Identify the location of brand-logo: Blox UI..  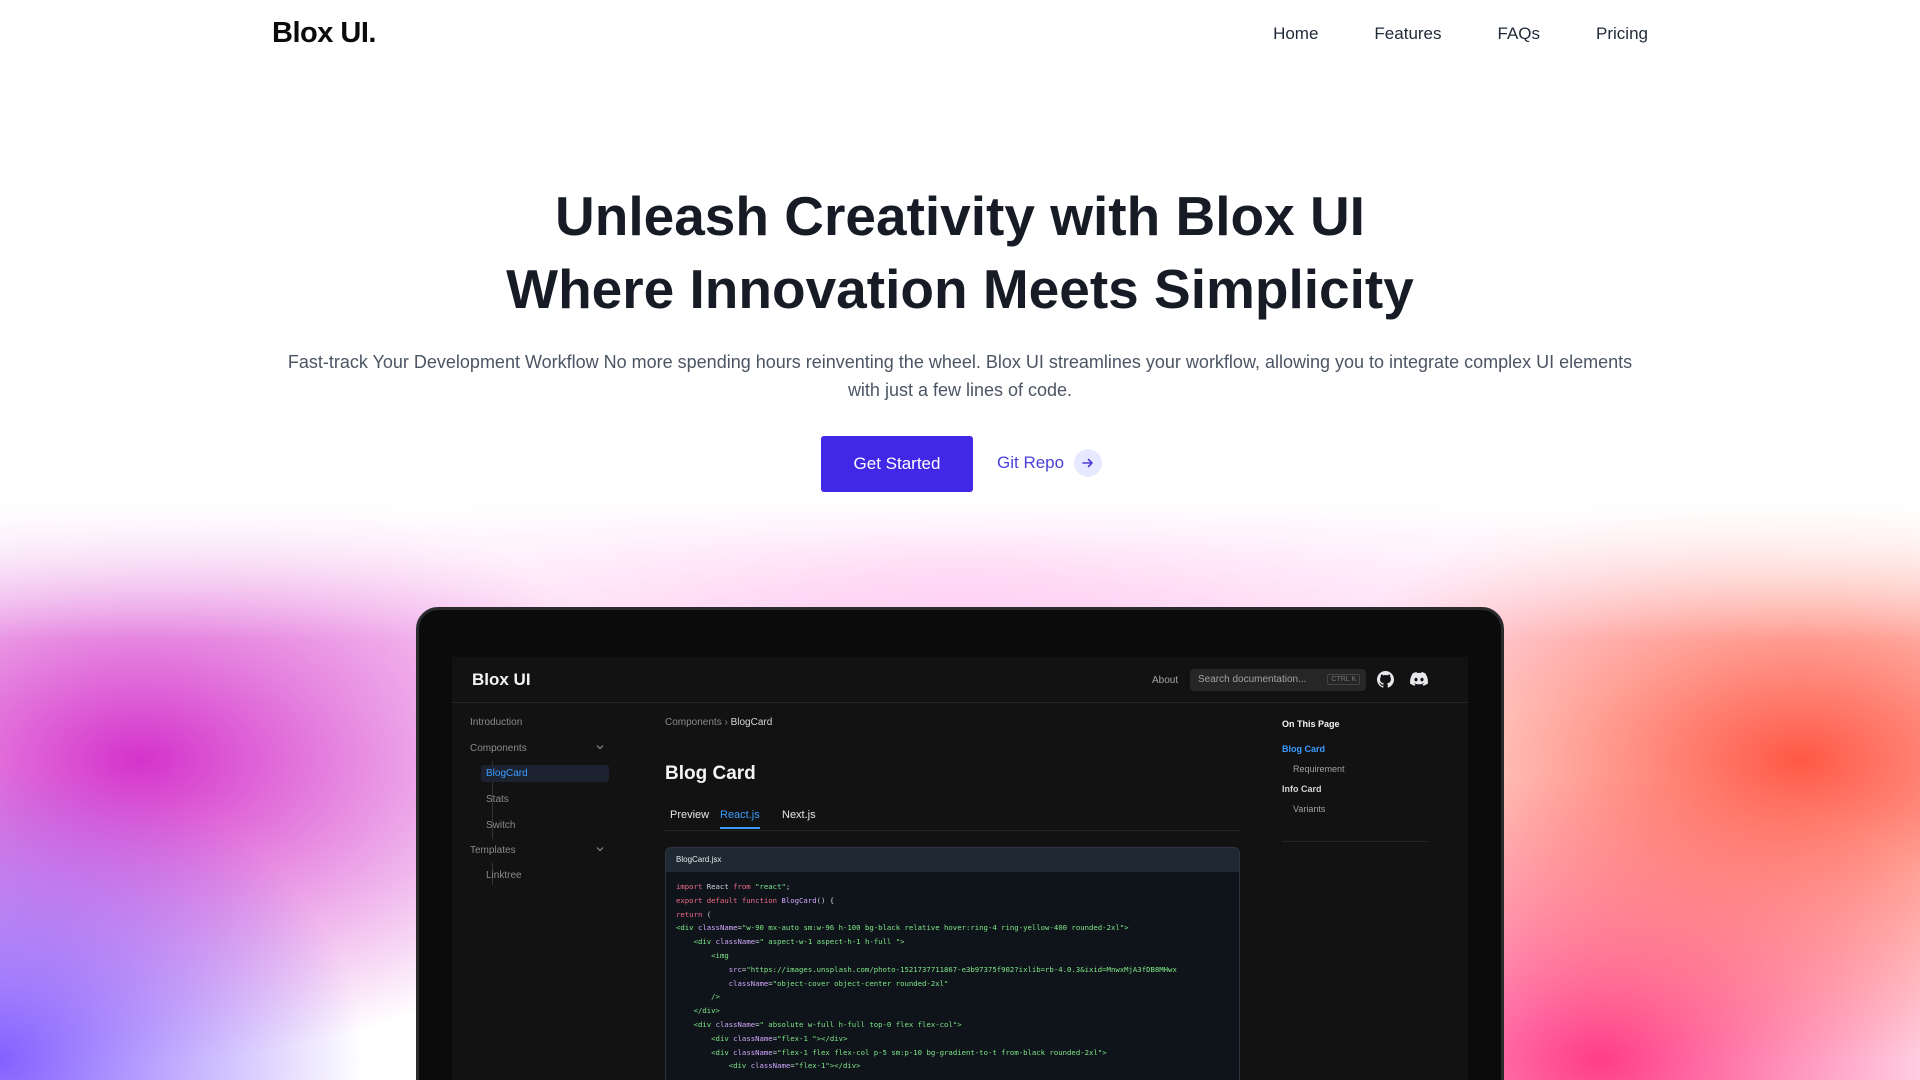
(324, 33).